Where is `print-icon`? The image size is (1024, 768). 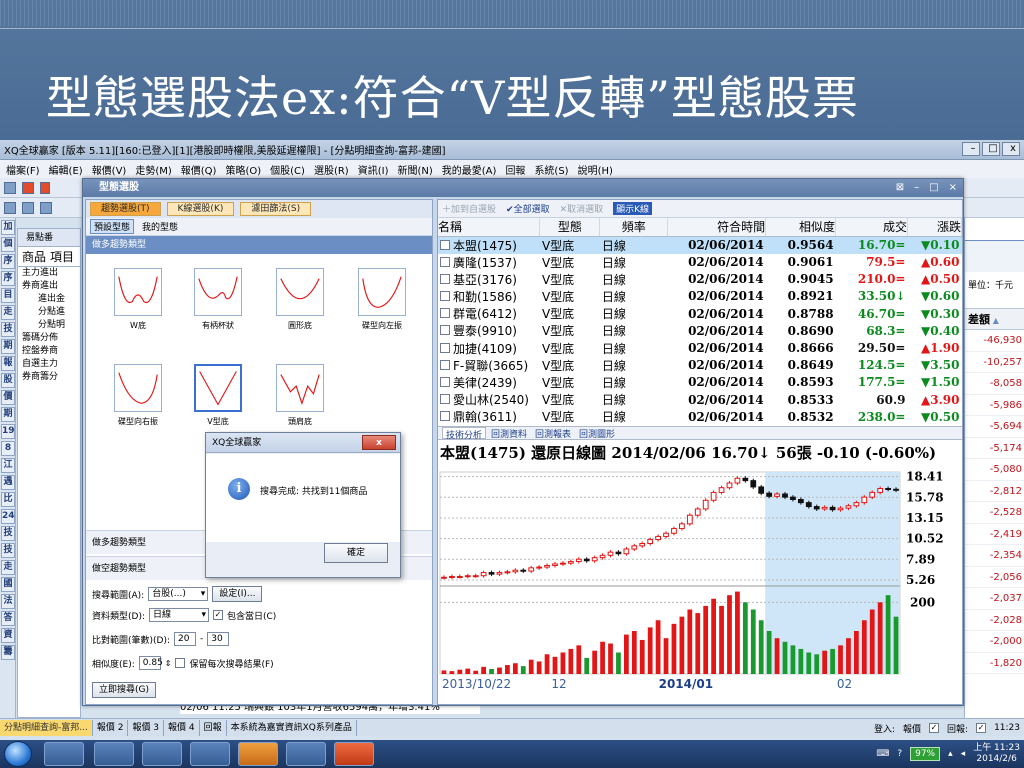
print-icon is located at coordinates (46, 208).